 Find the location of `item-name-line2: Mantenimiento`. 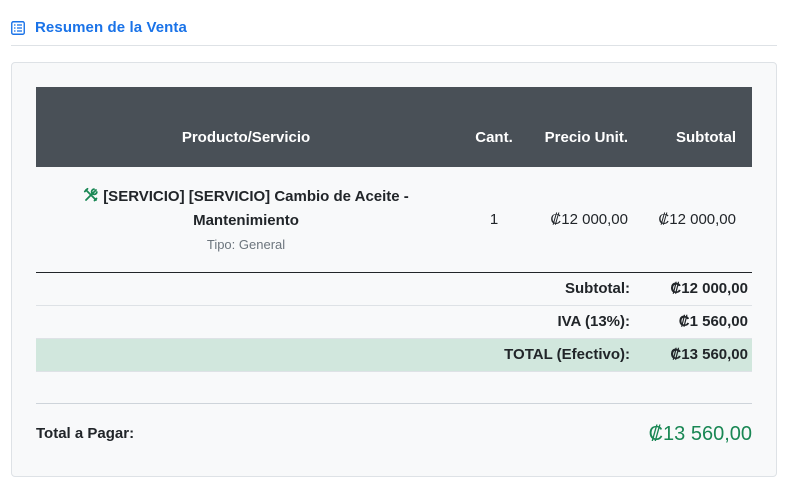

item-name-line2: Mantenimiento is located at coordinates (246, 221).